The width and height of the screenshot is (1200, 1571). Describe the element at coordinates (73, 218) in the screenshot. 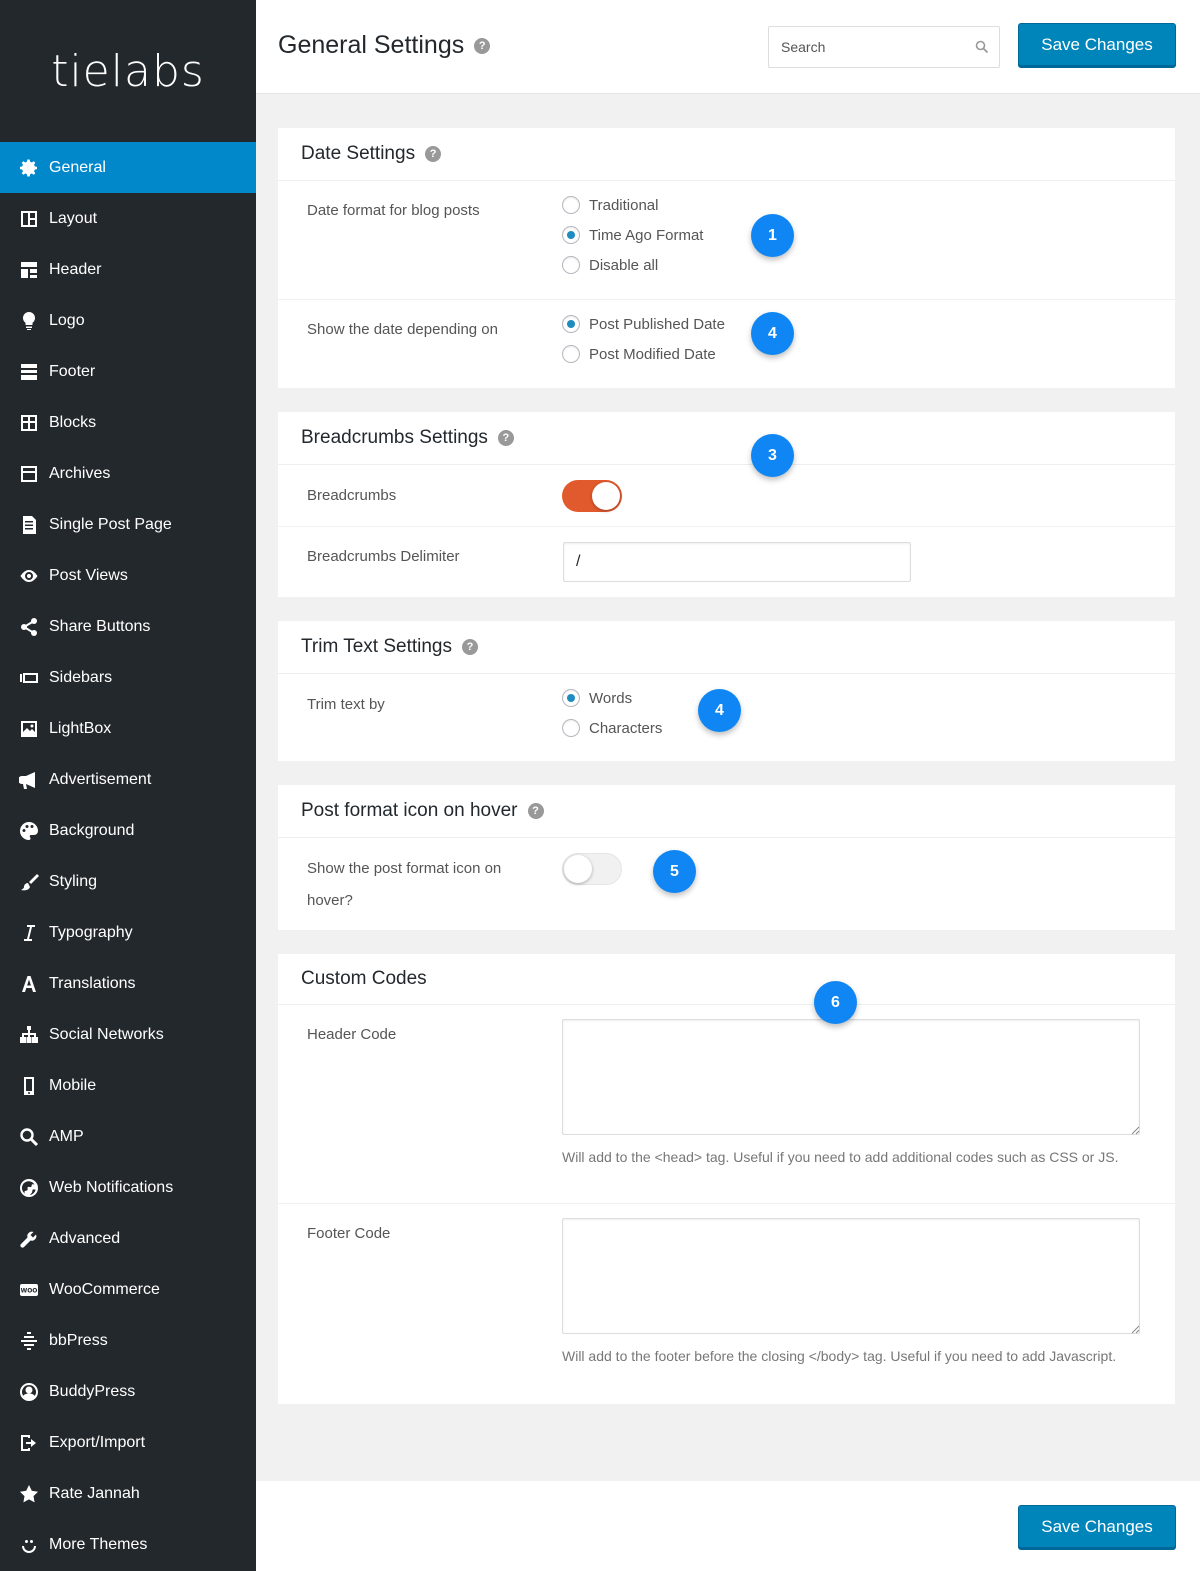

I see `sidebar-item-label: Layout` at that location.